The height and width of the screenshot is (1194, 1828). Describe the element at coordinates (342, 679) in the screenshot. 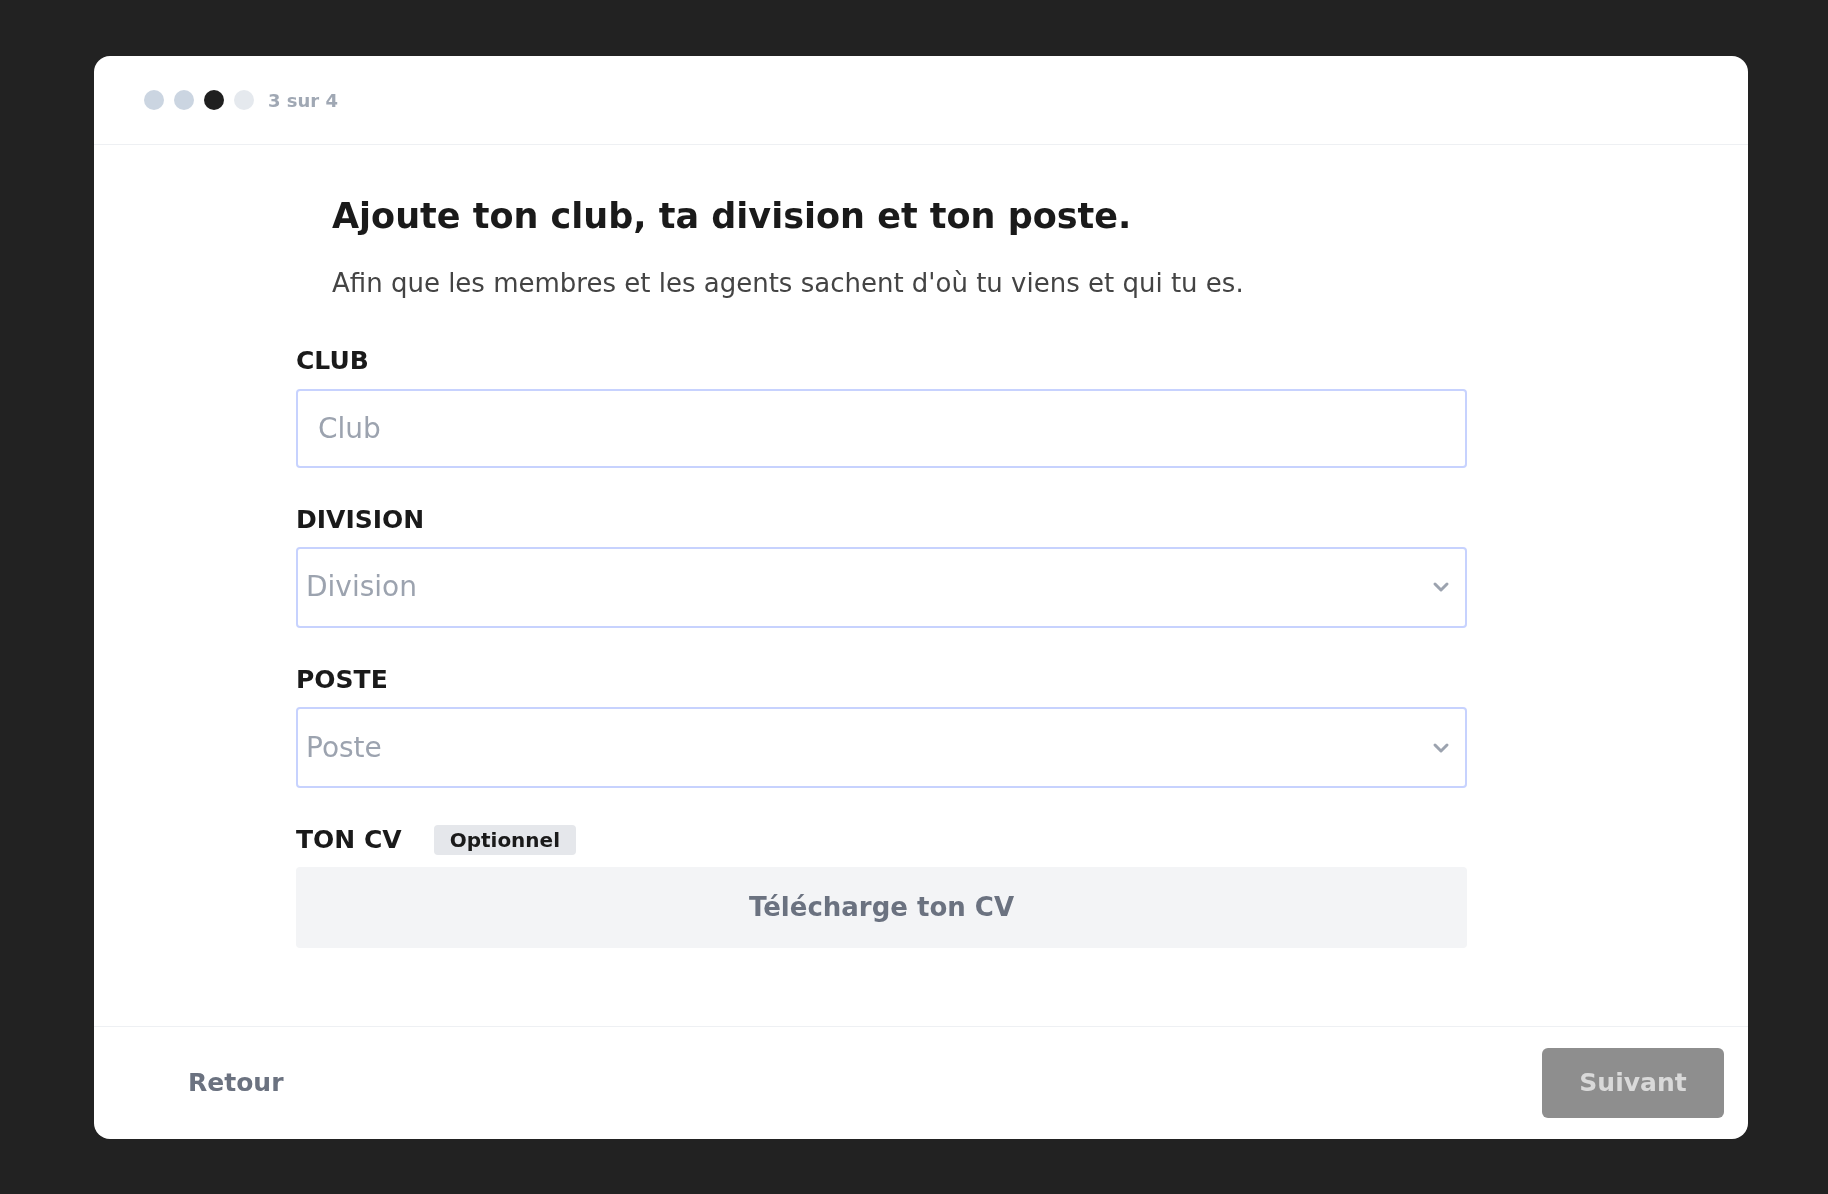

I see `field-label: POSTE` at that location.